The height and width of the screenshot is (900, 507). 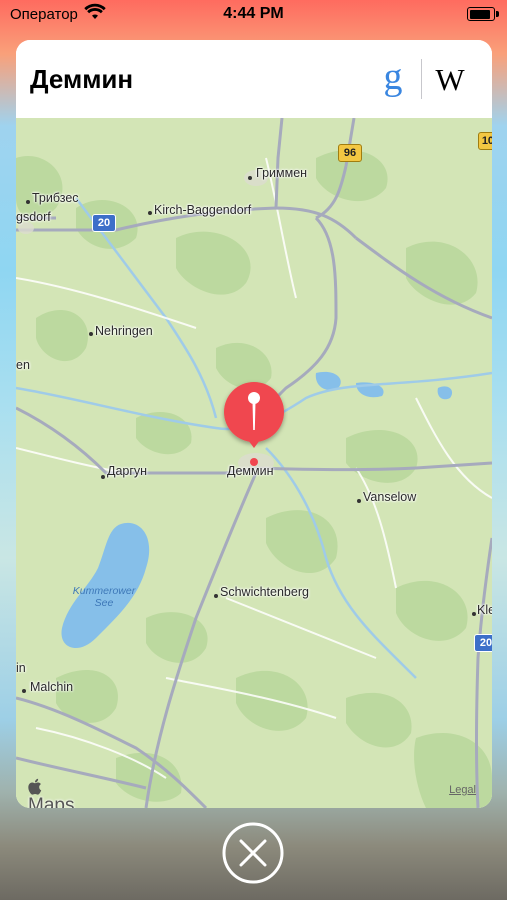 I want to click on lake-label-text: Kummerower See, so click(x=104, y=597).